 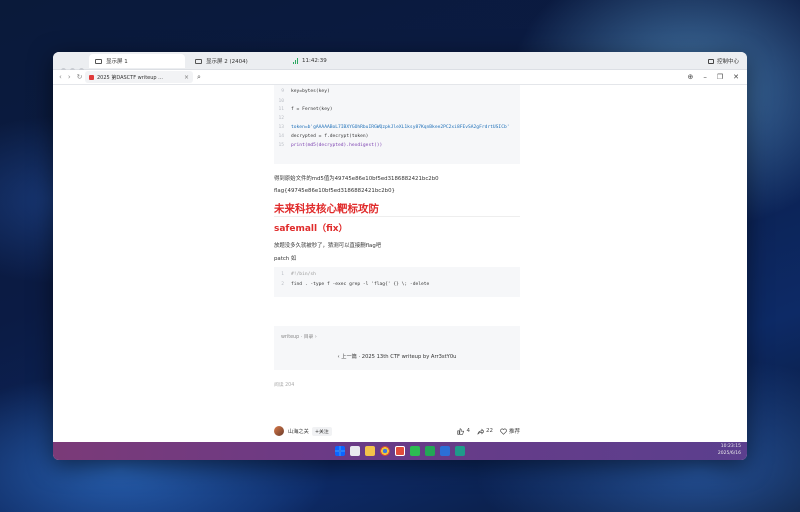 What do you see at coordinates (137, 61) in the screenshot?
I see `tab-display-1: 显示屏 1` at bounding box center [137, 61].